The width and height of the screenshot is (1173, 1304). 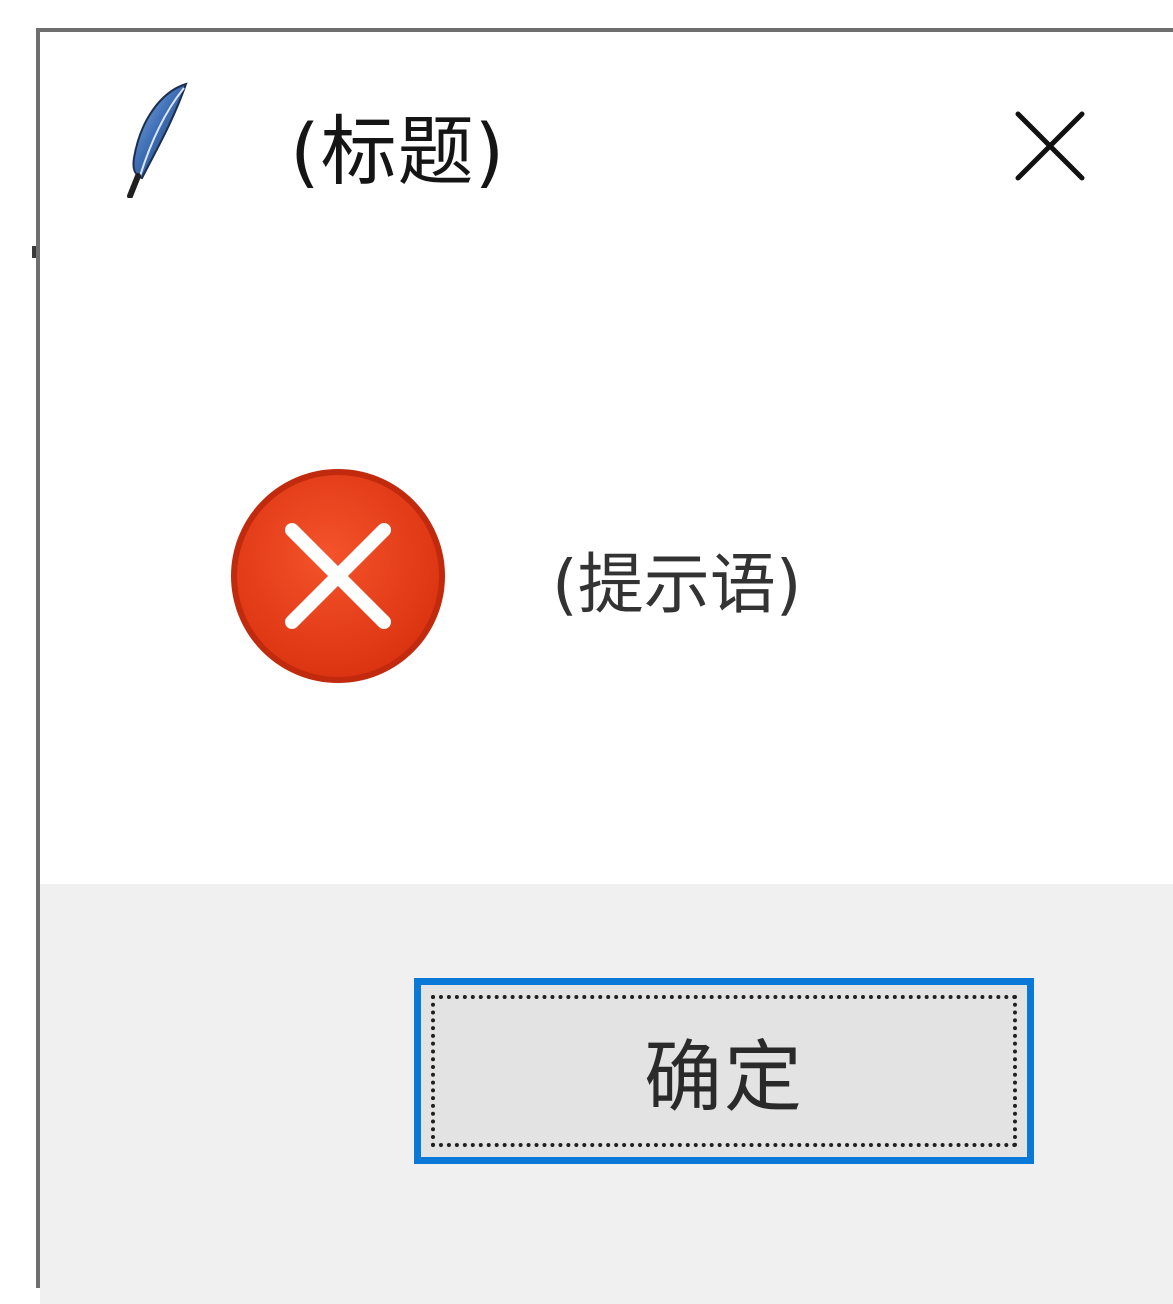 What do you see at coordinates (338, 576) in the screenshot?
I see `error-icon` at bounding box center [338, 576].